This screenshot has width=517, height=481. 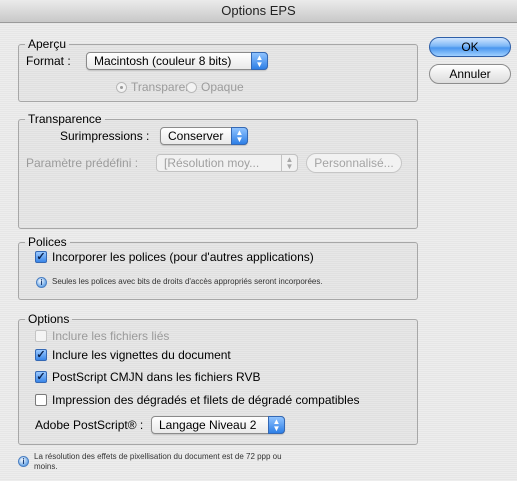 What do you see at coordinates (49, 319) in the screenshot?
I see `options-legend: Options` at bounding box center [49, 319].